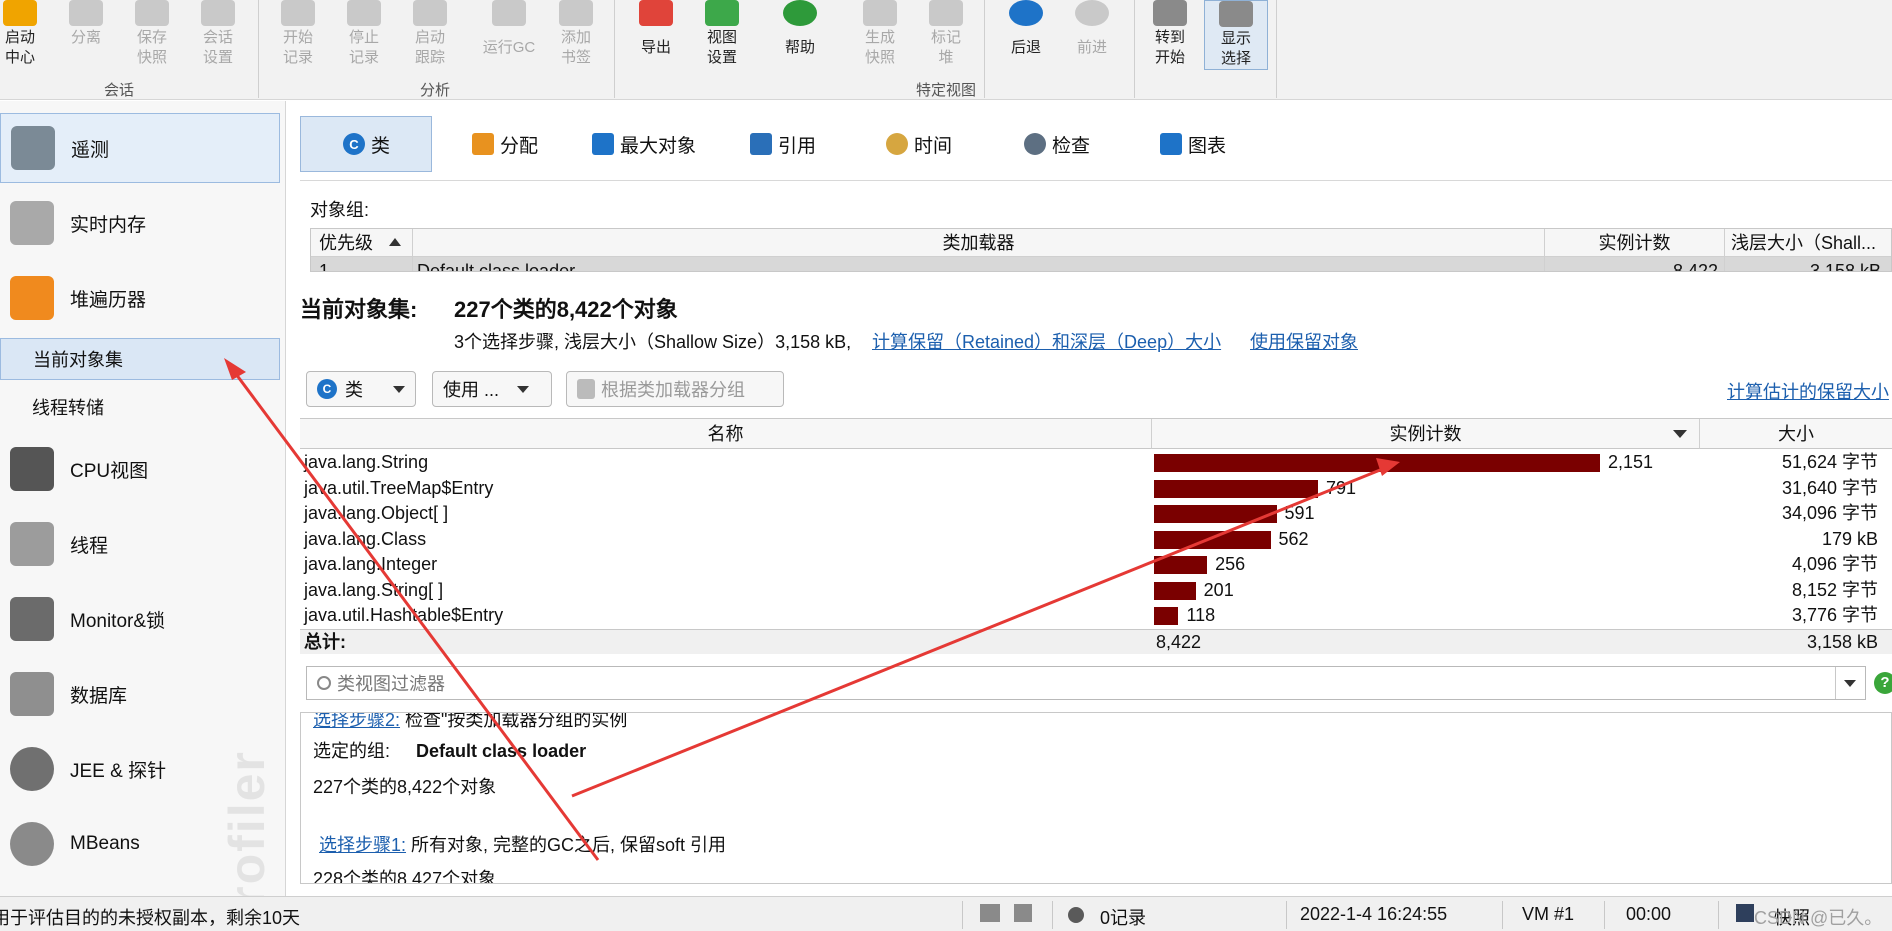 Image resolution: width=1892 pixels, height=931 pixels. I want to click on total-size: 3,158 kB, so click(1842, 641).